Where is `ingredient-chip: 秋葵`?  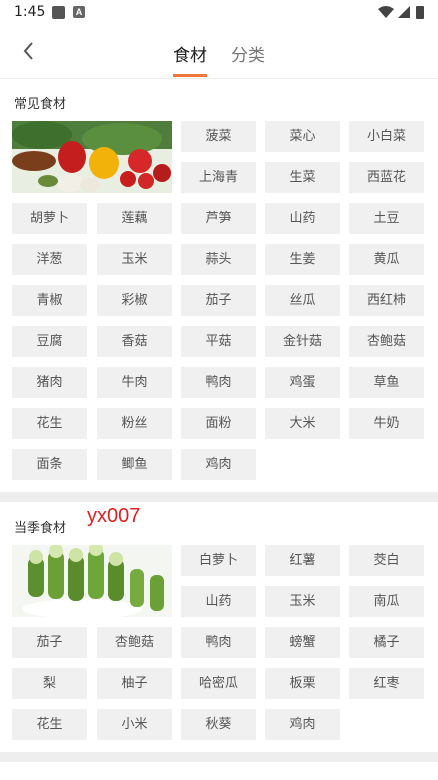 ingredient-chip: 秋葵 is located at coordinates (218, 724).